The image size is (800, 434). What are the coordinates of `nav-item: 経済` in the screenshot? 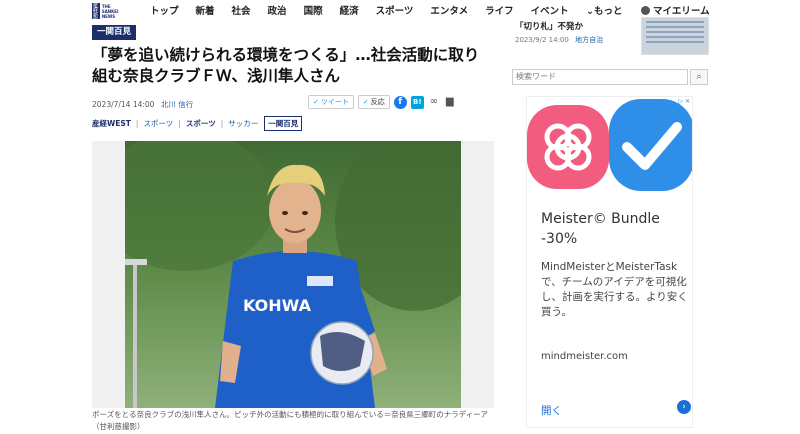 It's located at (349, 10).